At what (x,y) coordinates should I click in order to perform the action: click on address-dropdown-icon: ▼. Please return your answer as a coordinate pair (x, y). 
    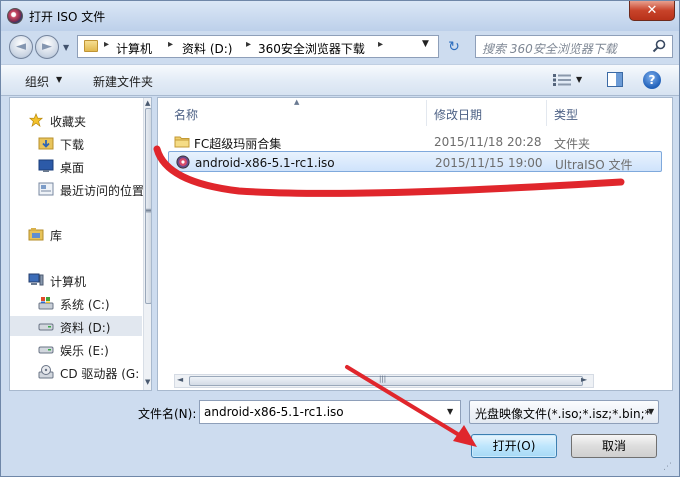
    Looking at the image, I should click on (425, 44).